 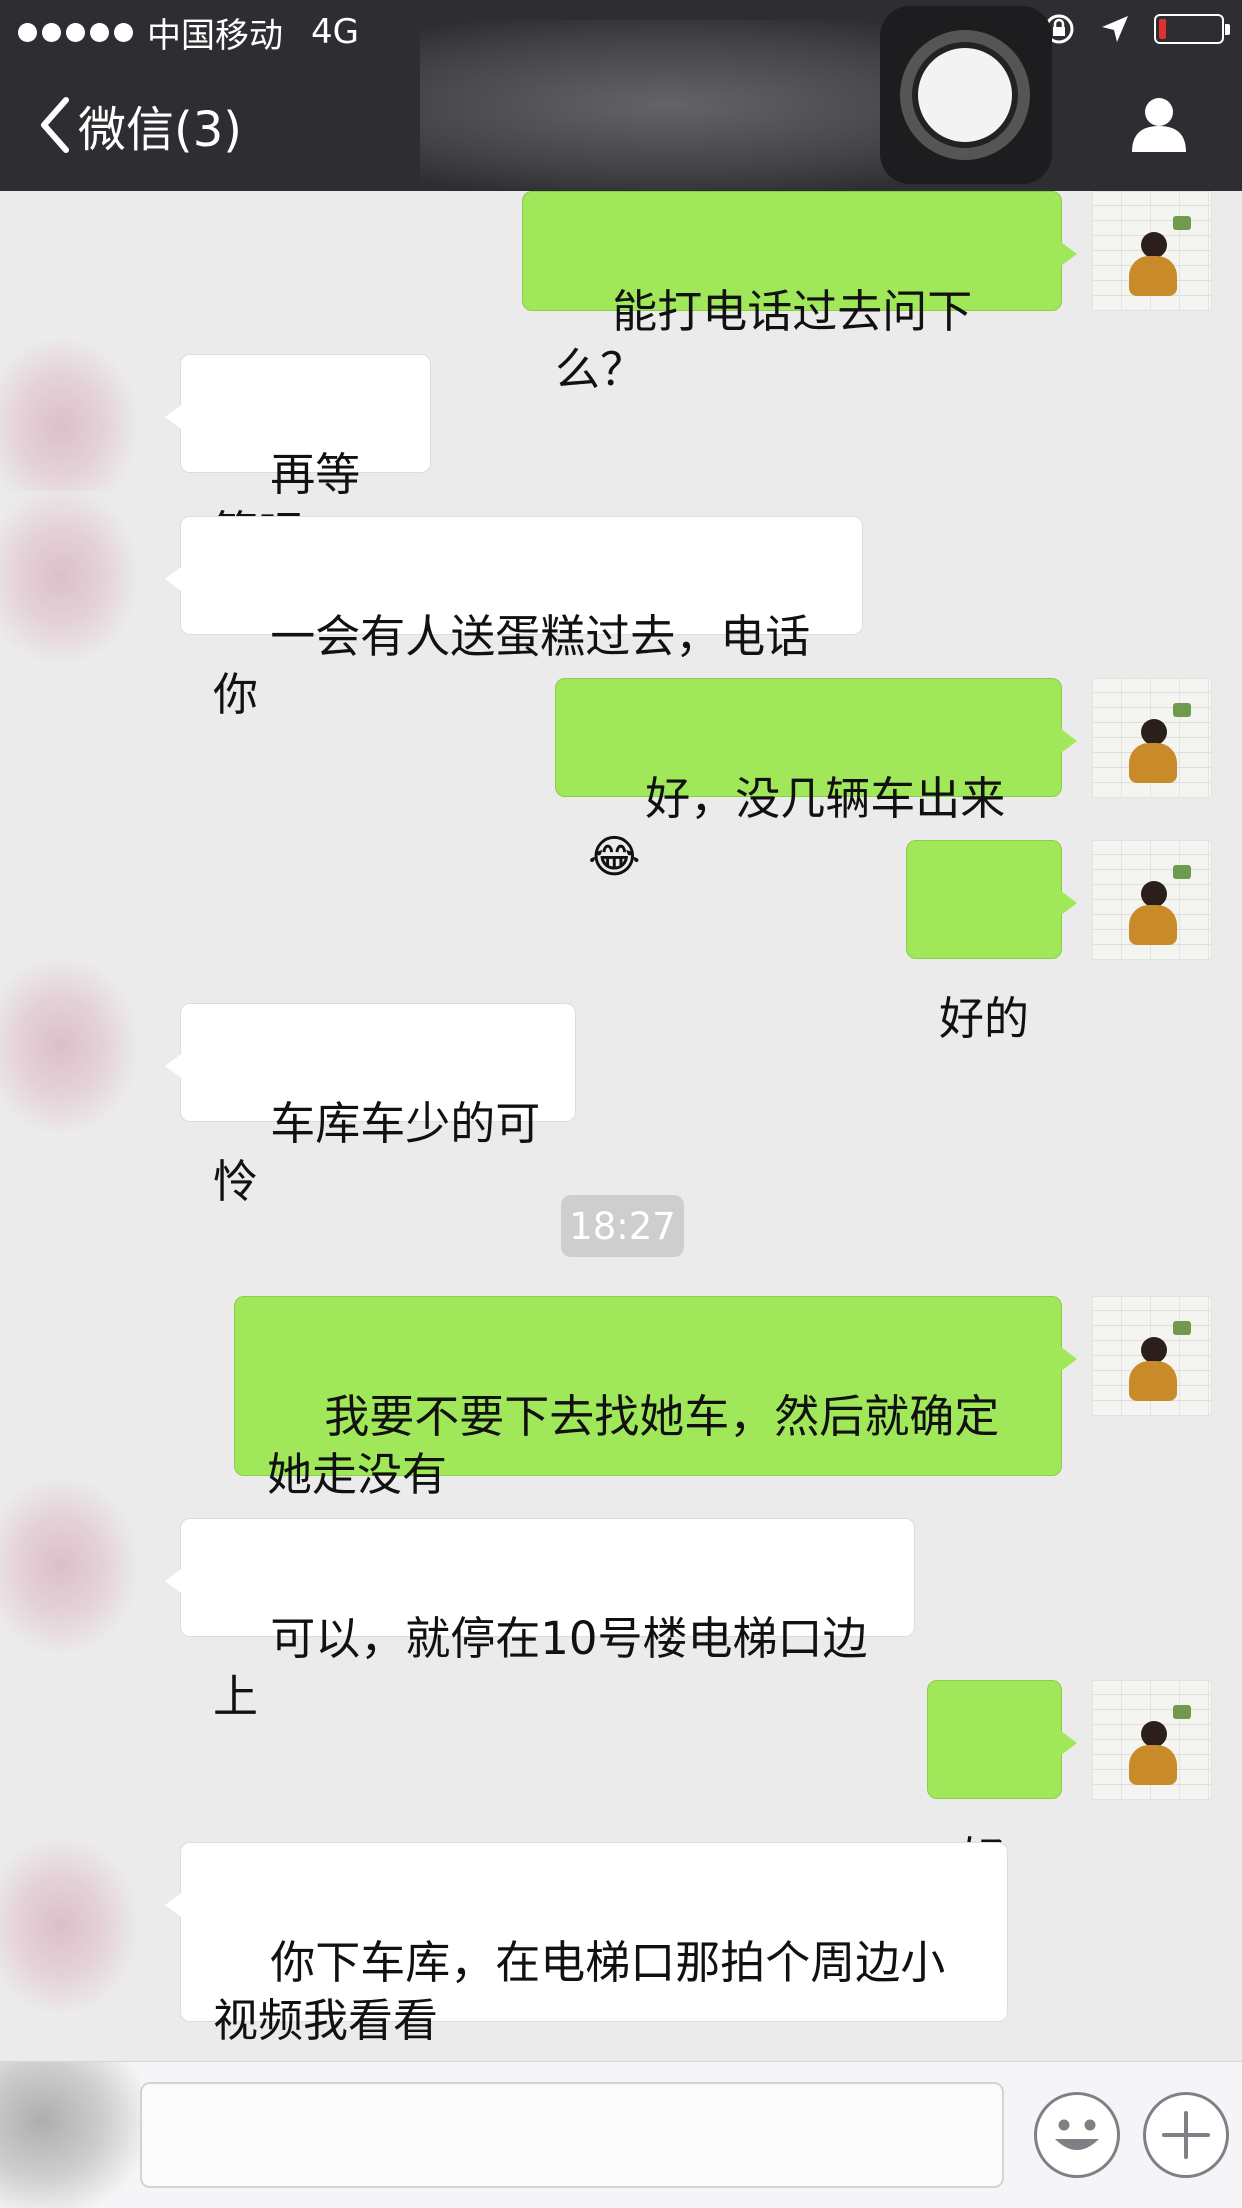 What do you see at coordinates (335, 32) in the screenshot?
I see `network-label: 4G` at bounding box center [335, 32].